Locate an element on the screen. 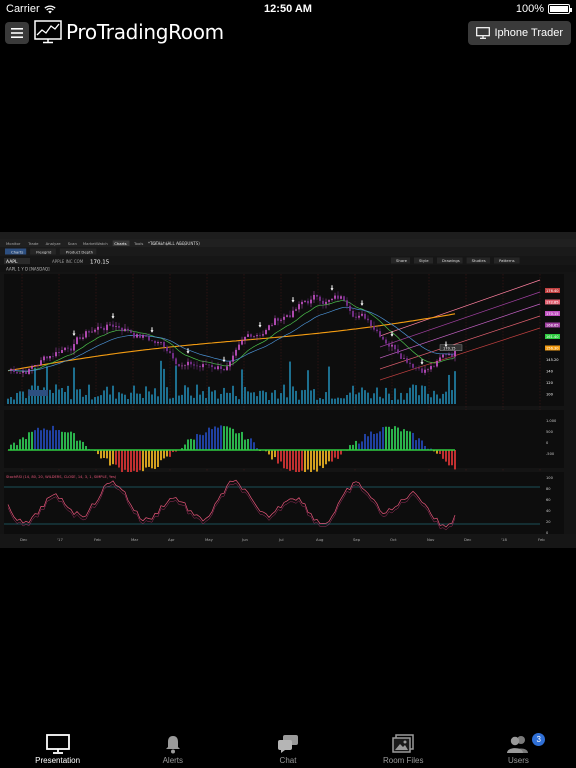 This screenshot has height=768, width=576. tab-alerts: Alerts is located at coordinates (172, 749).